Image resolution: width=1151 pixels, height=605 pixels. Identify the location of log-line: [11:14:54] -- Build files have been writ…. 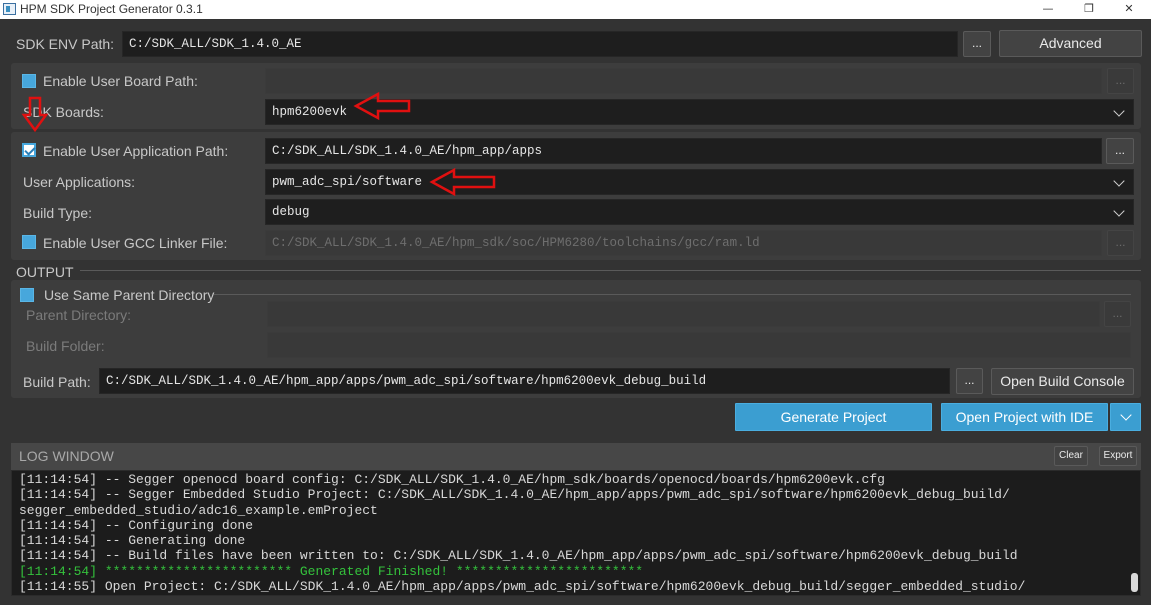
(518, 556).